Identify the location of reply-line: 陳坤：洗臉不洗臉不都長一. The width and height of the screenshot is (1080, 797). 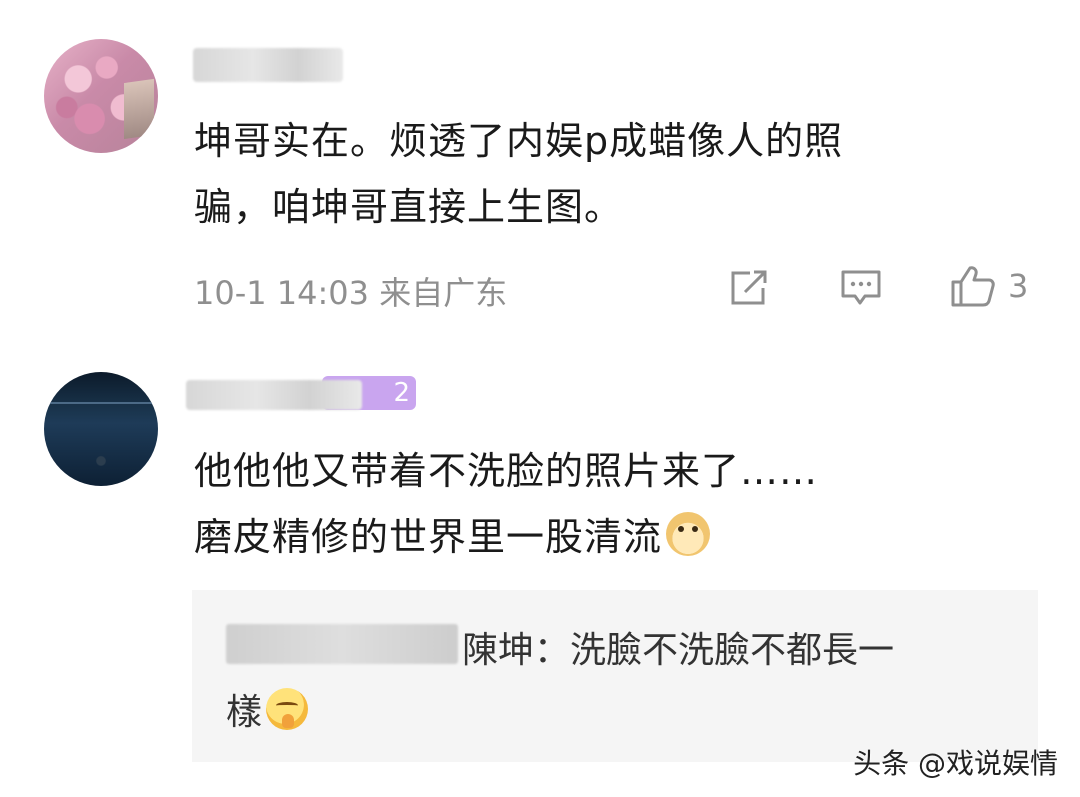
(626, 651).